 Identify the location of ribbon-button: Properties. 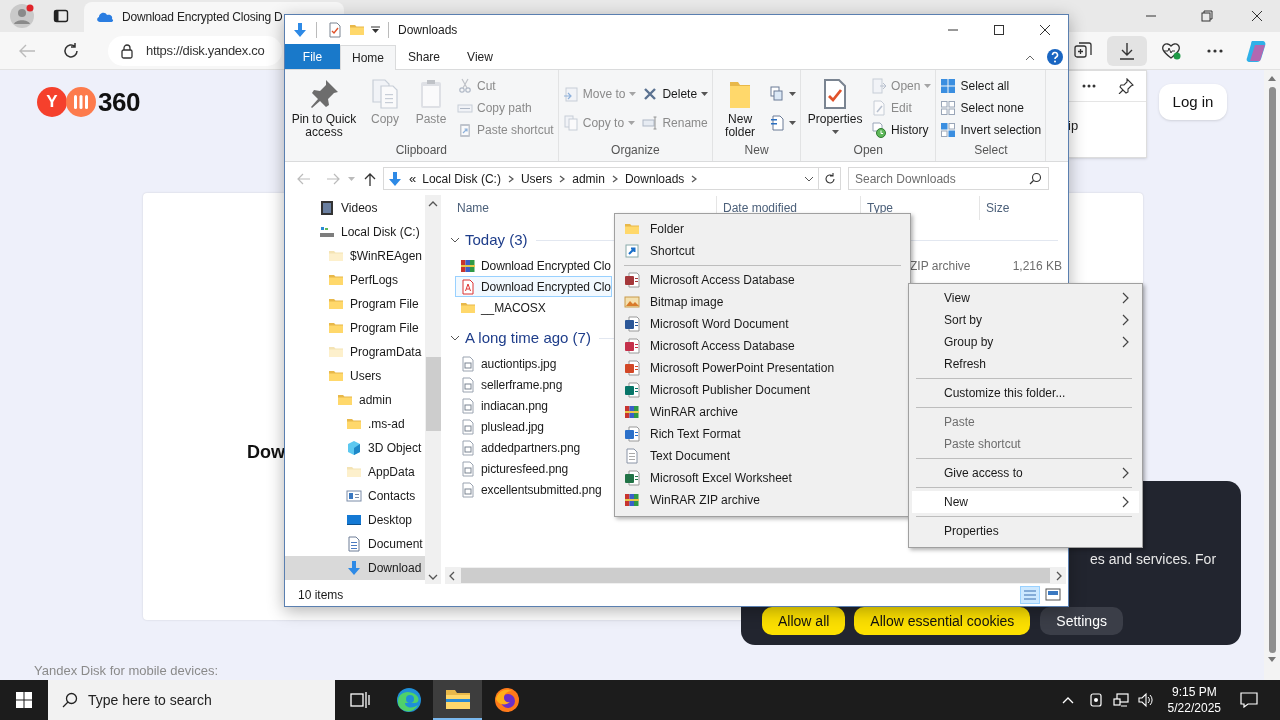
(835, 104).